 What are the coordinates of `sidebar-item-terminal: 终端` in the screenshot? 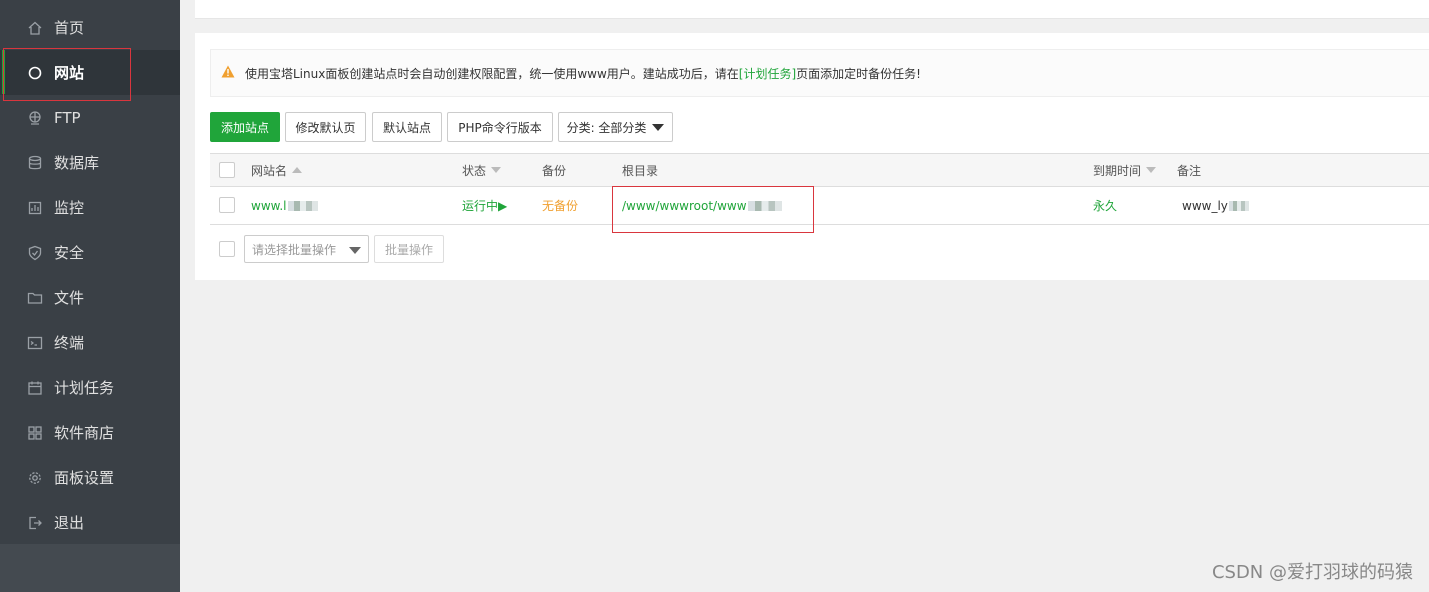 It's located at (90, 342).